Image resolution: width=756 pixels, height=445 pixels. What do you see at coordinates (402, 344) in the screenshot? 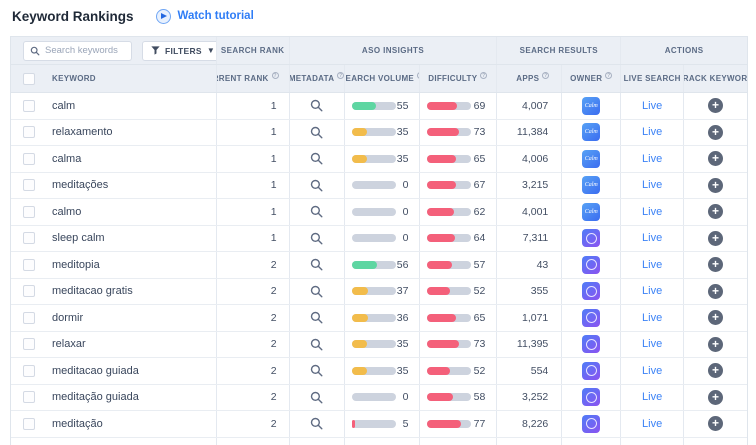
I see `search-volume-value: 35` at bounding box center [402, 344].